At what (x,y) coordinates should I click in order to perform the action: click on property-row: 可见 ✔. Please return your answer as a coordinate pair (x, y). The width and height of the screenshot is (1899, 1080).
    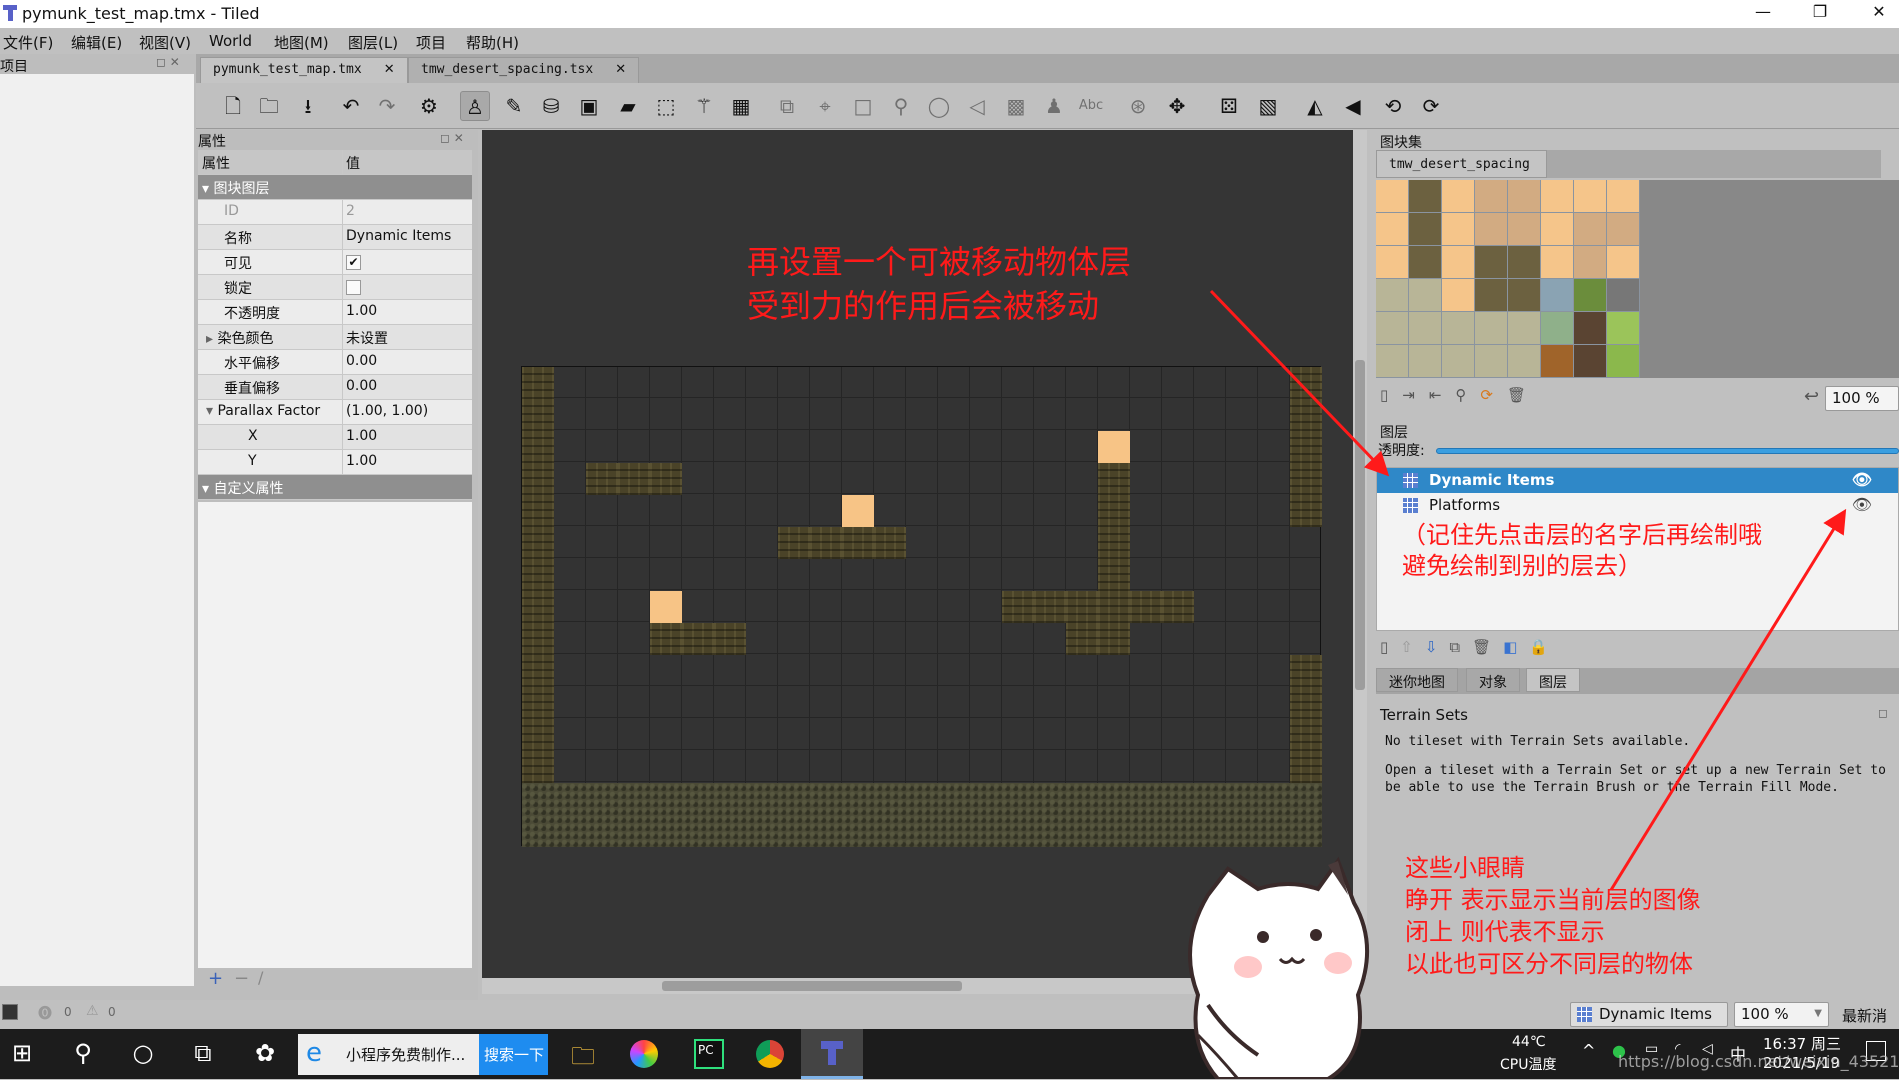
    Looking at the image, I should click on (335, 262).